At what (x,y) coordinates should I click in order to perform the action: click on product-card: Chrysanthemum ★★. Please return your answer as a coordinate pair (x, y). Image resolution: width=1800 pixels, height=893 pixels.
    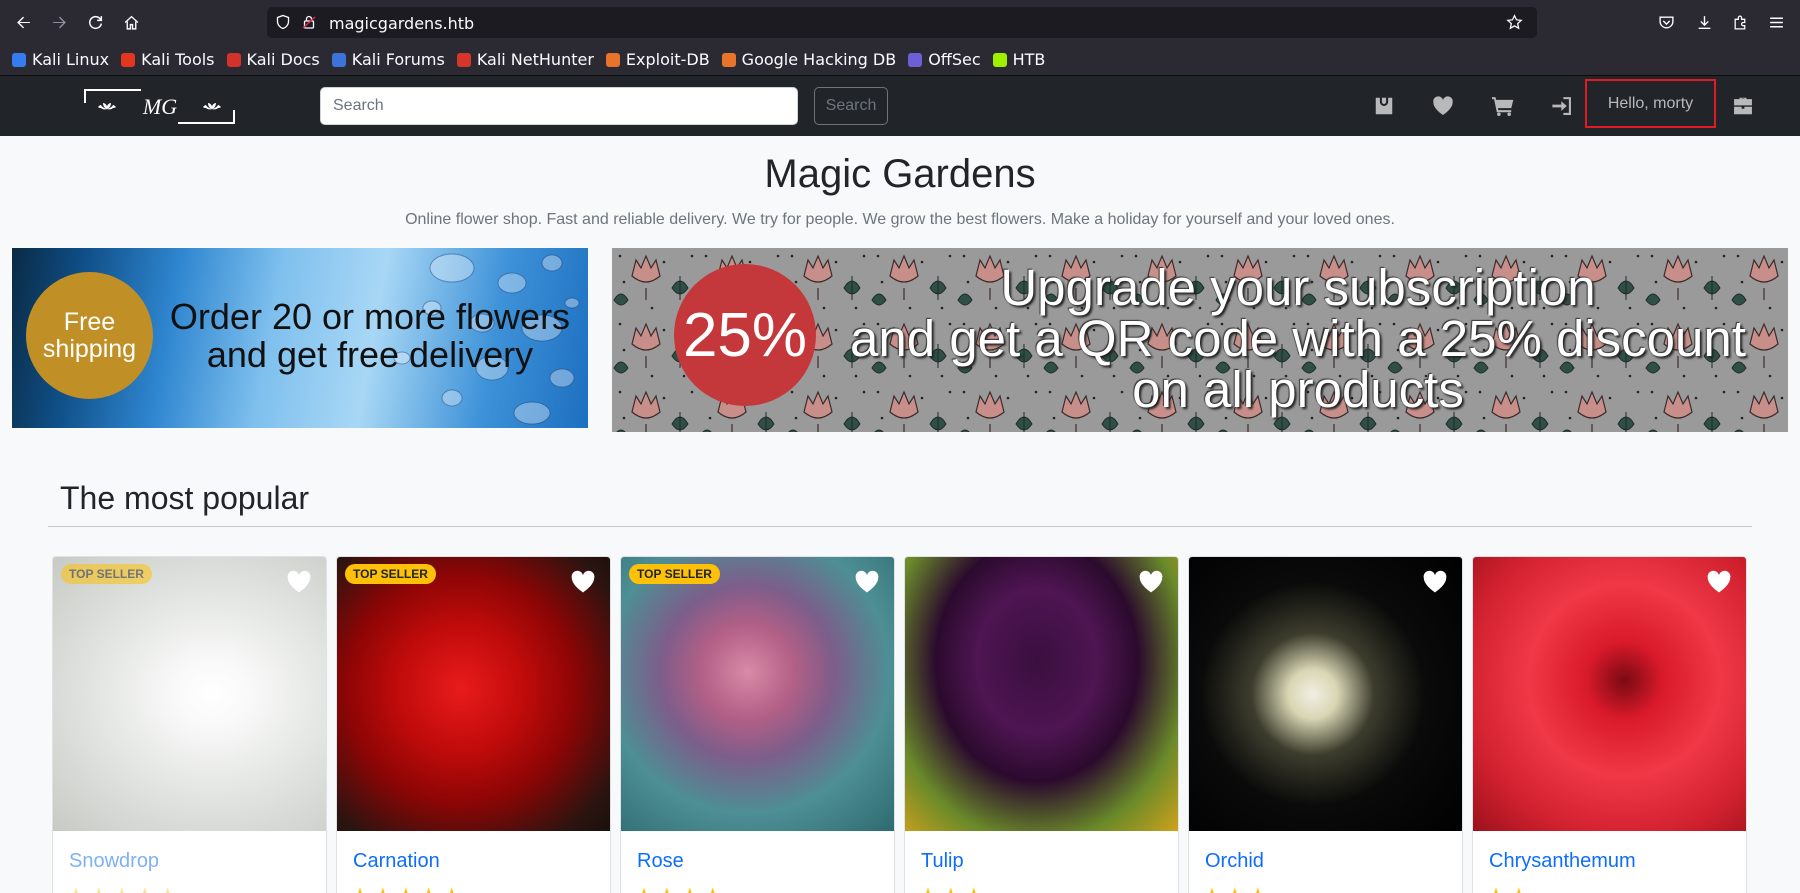
    Looking at the image, I should click on (1609, 724).